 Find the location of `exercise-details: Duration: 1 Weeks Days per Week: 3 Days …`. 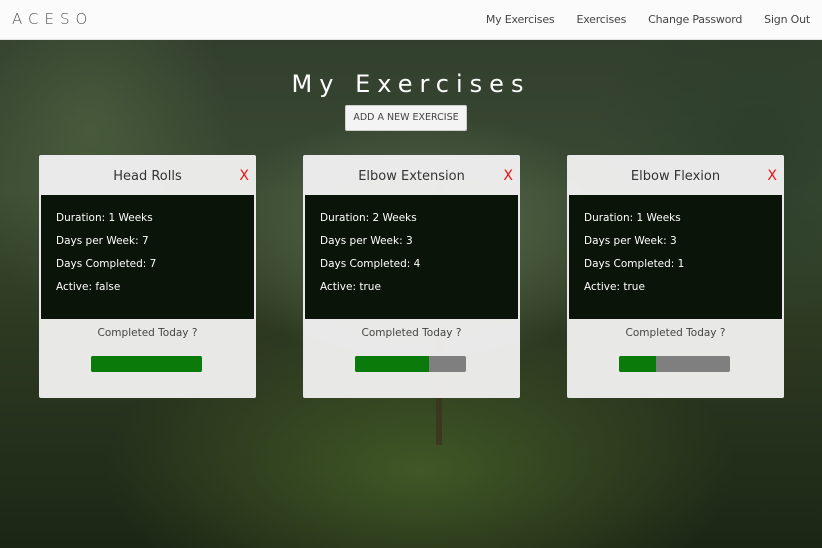

exercise-details: Duration: 1 Weeks Days per Week: 3 Days … is located at coordinates (675, 257).